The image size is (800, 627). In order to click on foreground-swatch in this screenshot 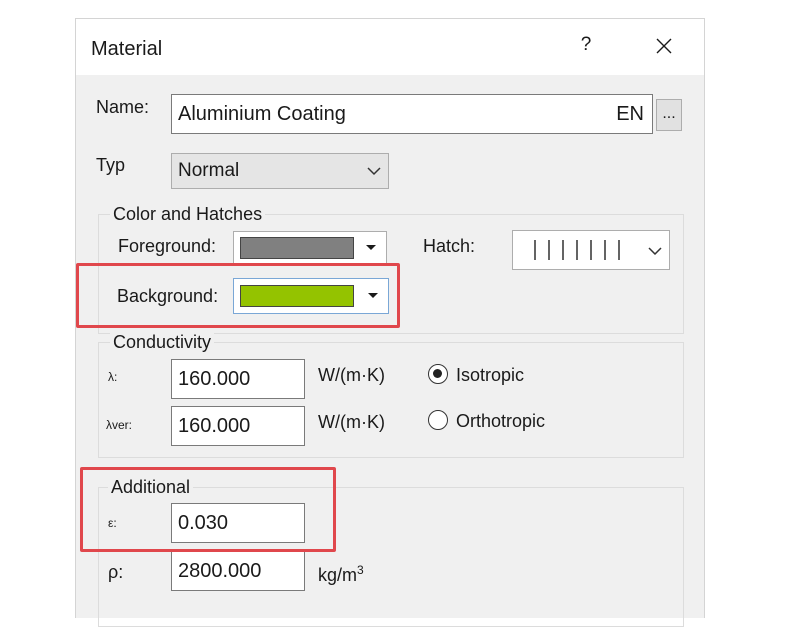, I will do `click(297, 248)`.